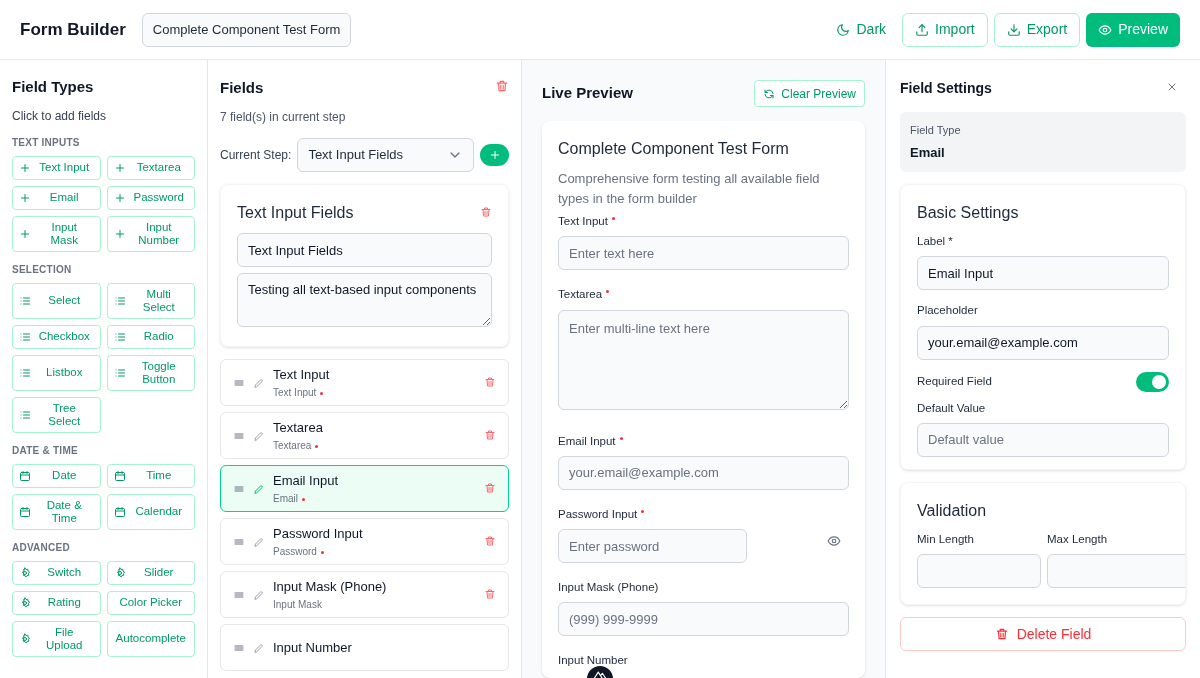 The image size is (1200, 678). Describe the element at coordinates (56, 336) in the screenshot. I see `field-type-button: Checkbox` at that location.